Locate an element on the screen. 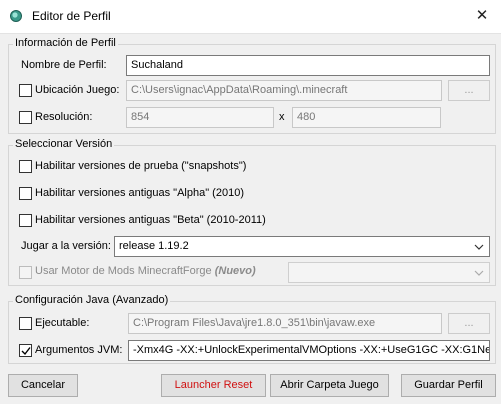 The image size is (501, 404). beta-checkbox is located at coordinates (25, 220).